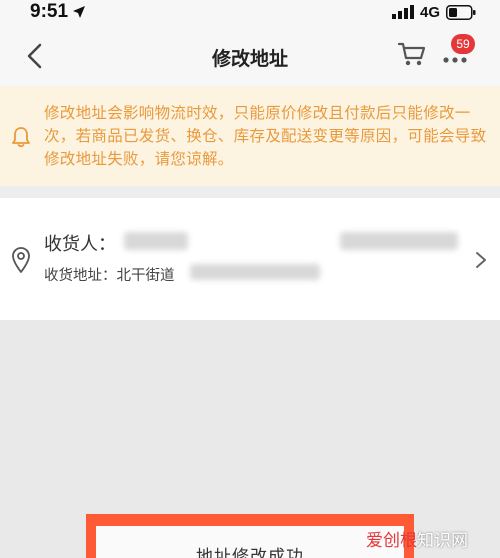  I want to click on cart-icon, so click(411, 54).